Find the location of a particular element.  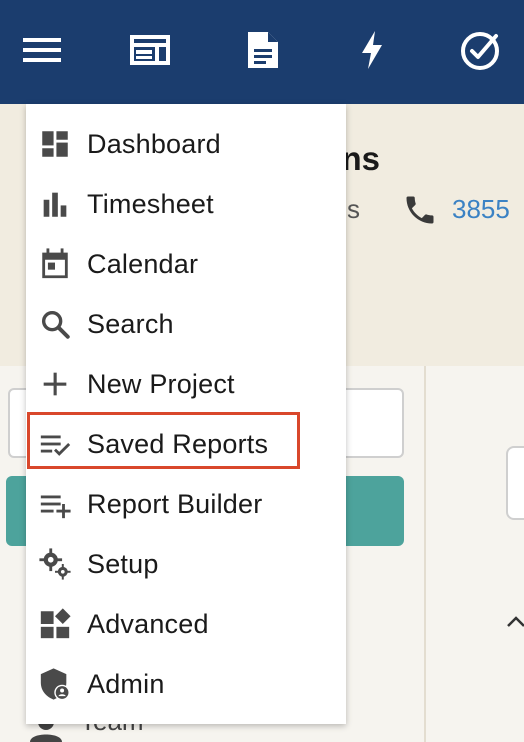

plus-icon is located at coordinates (55, 384).